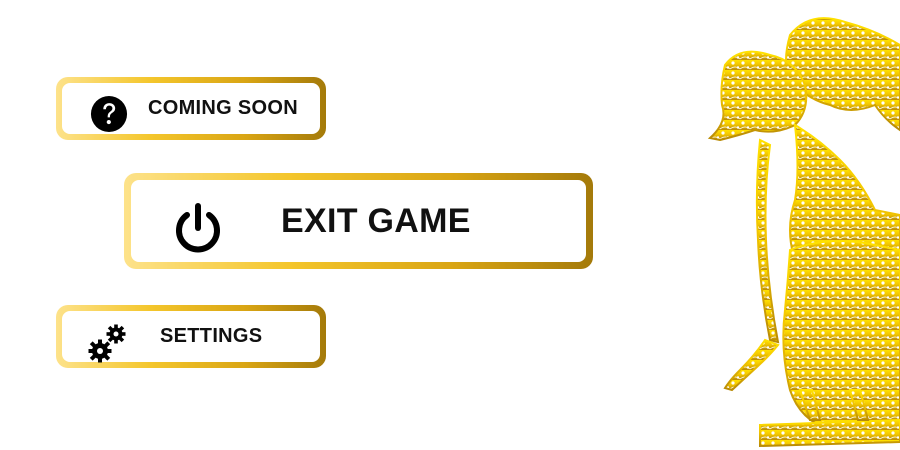 The width and height of the screenshot is (900, 450). I want to click on exit-game-label: EXIT GAME, so click(376, 220).